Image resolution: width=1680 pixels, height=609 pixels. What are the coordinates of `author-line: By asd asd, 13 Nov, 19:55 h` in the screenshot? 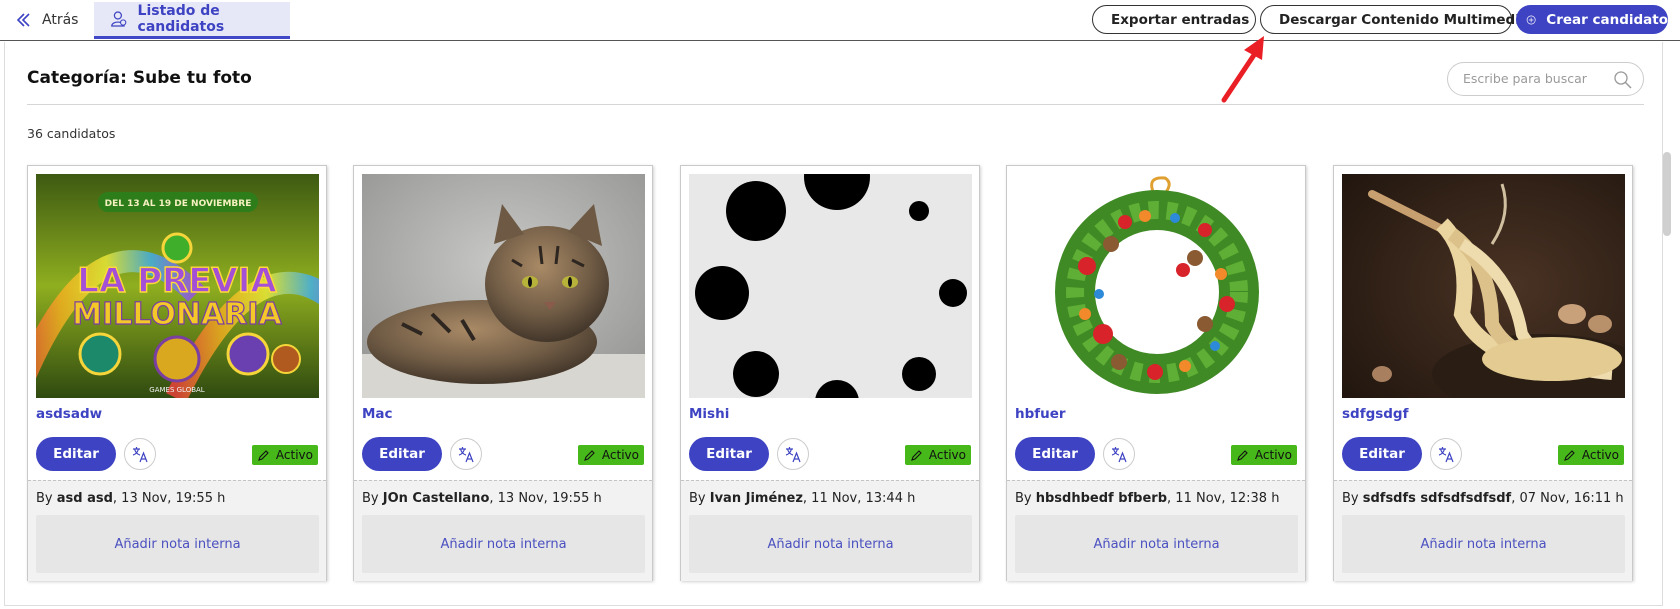 It's located at (130, 498).